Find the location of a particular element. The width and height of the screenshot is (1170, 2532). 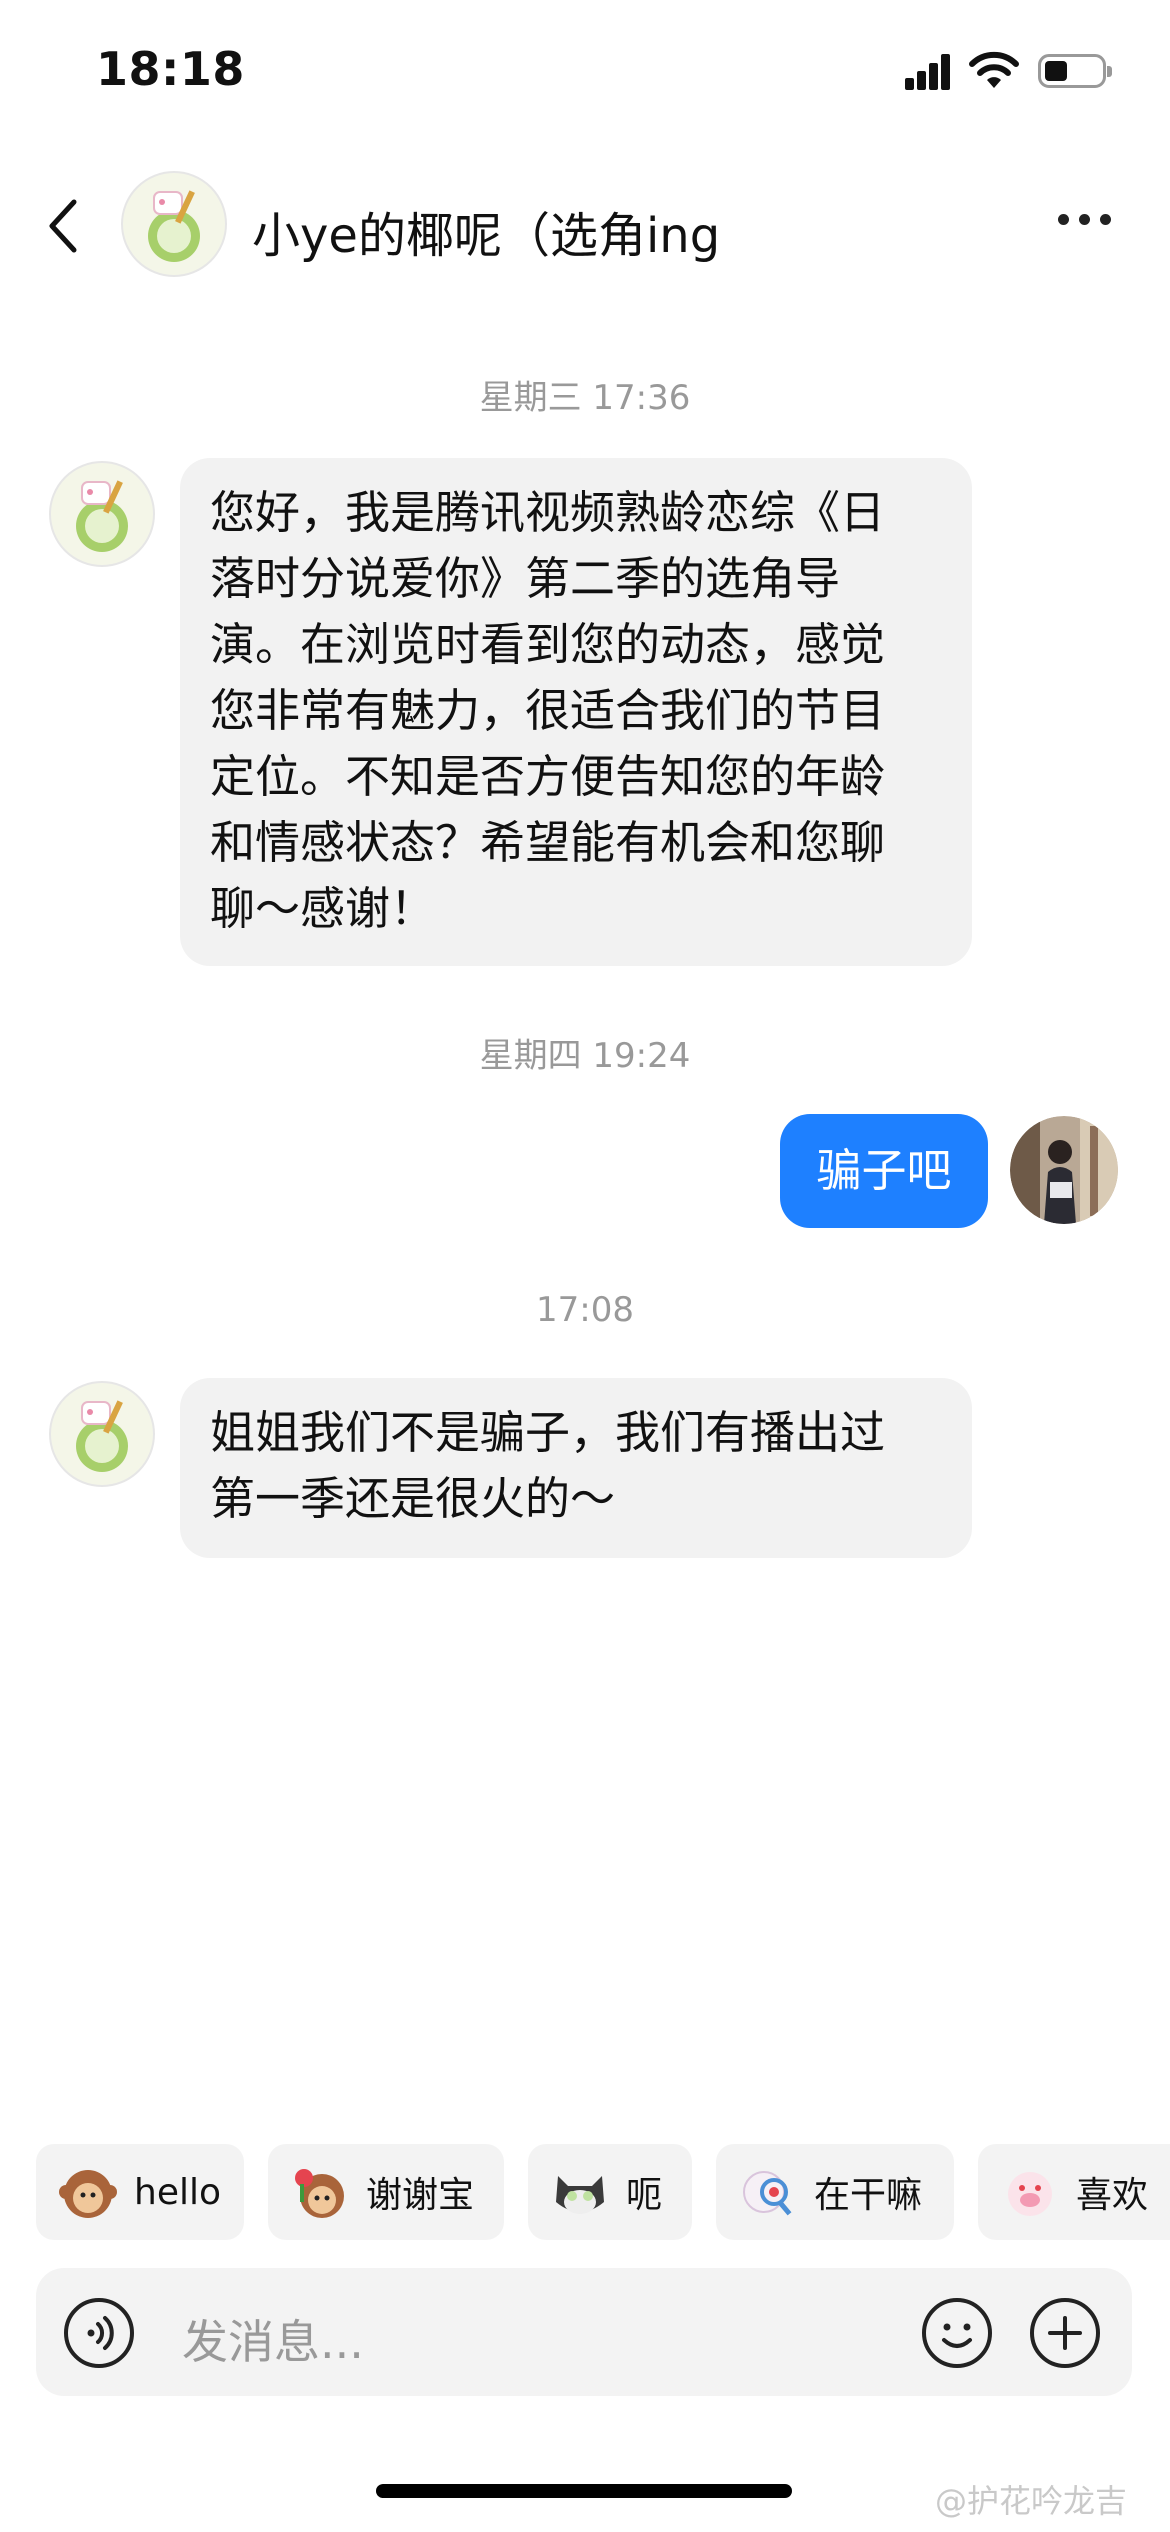

more-options-icon is located at coordinates (1085, 222).